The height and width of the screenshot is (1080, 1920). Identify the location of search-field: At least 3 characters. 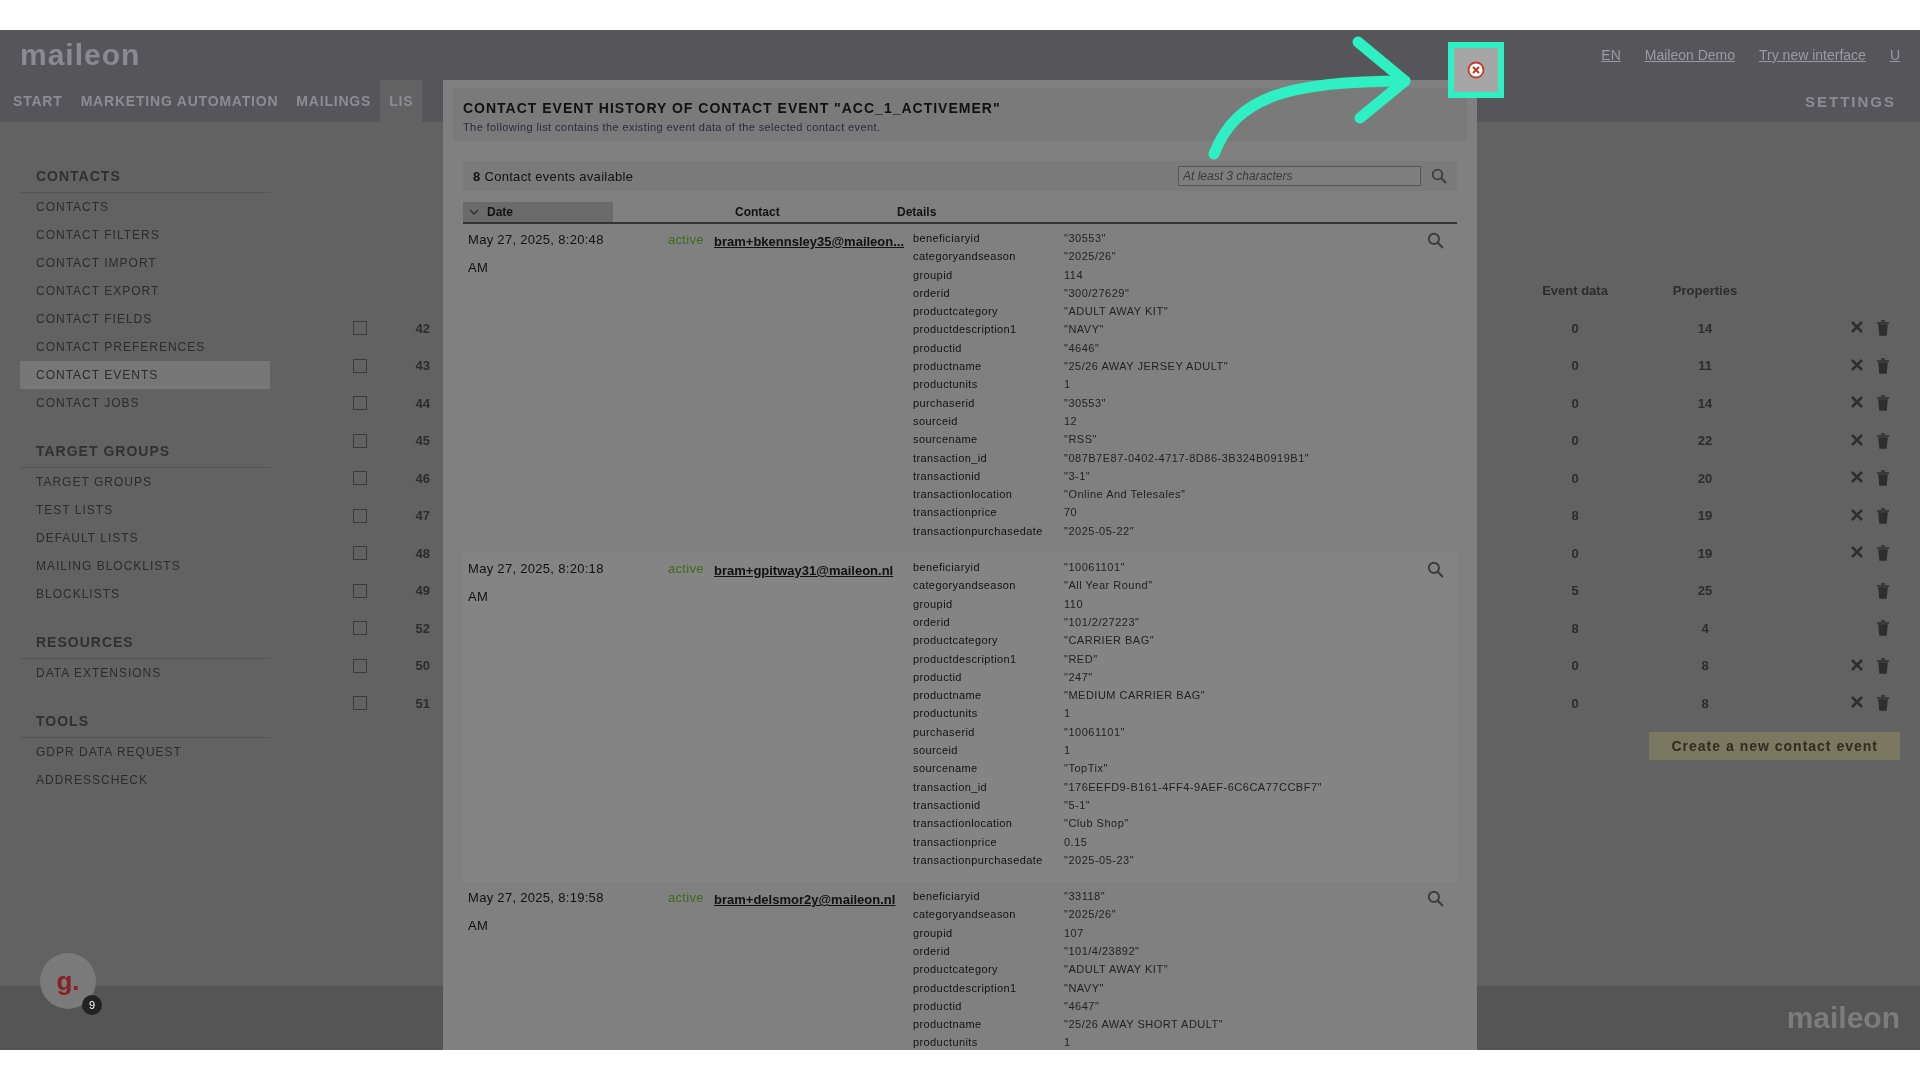
(1299, 176).